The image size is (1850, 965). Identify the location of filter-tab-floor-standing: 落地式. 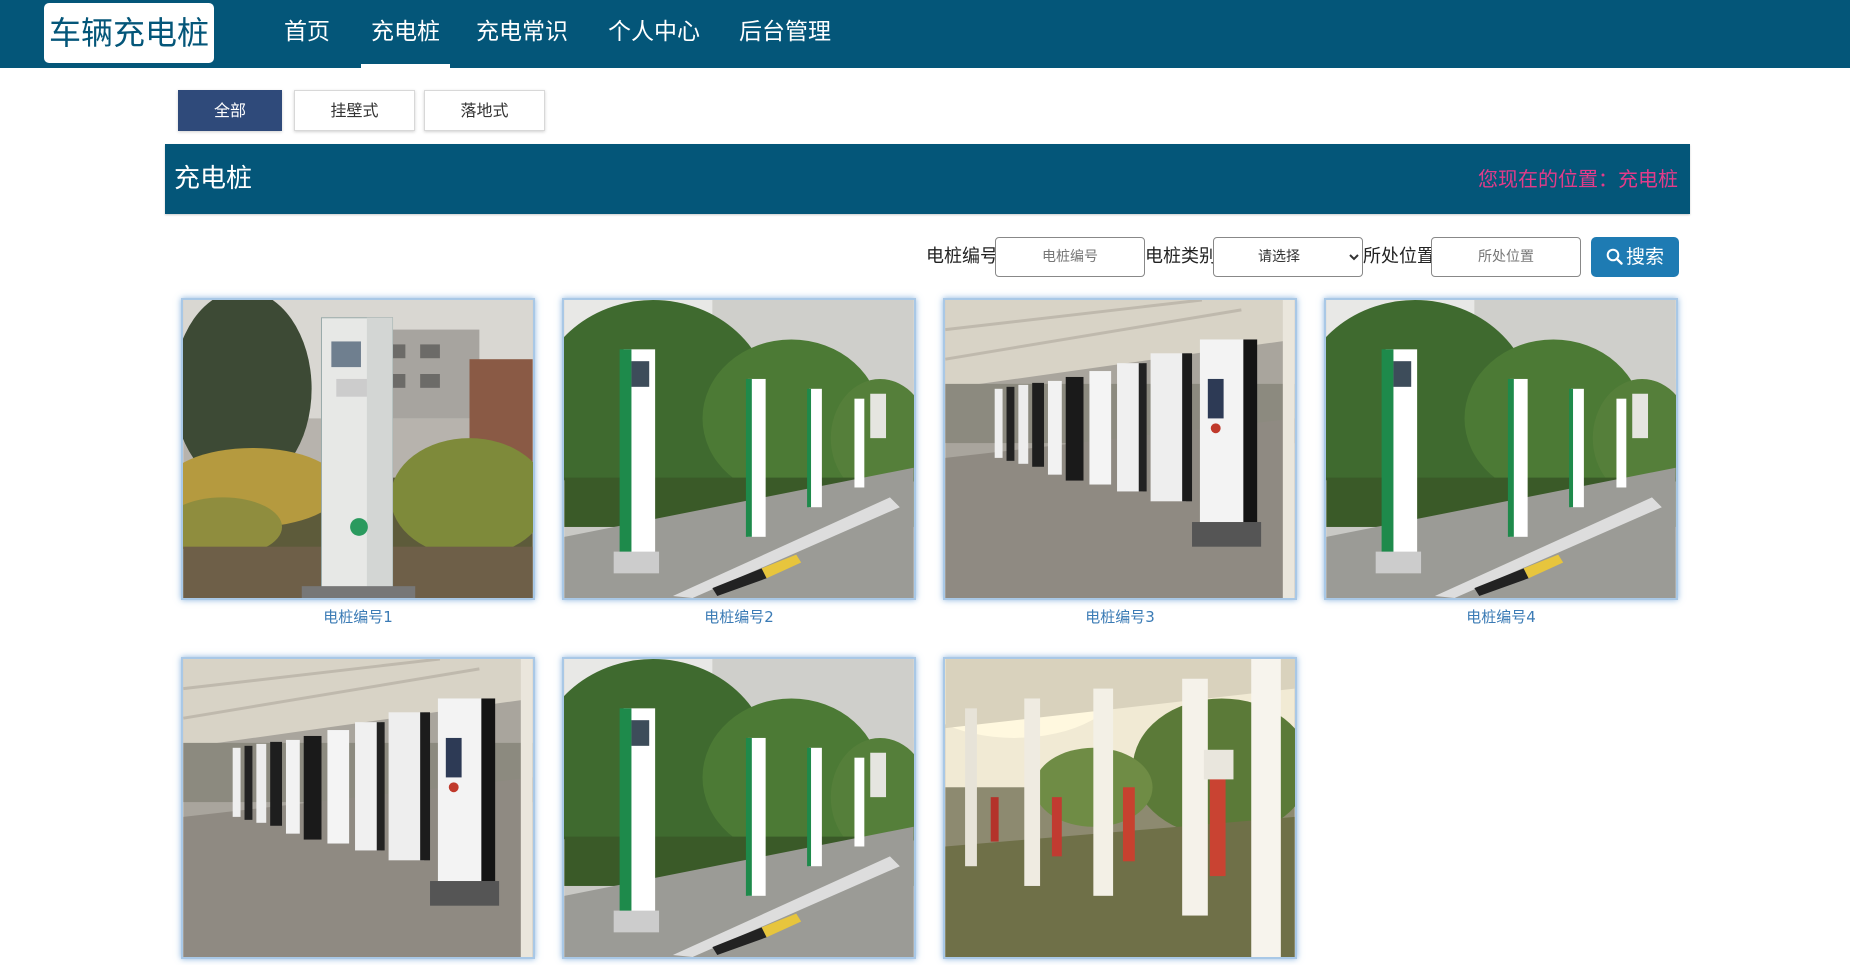
(484, 110).